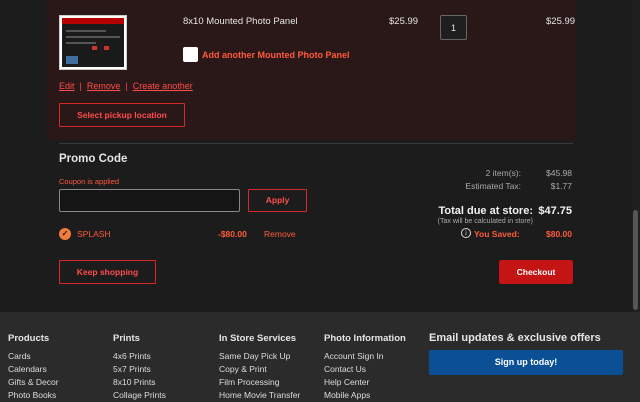 The width and height of the screenshot is (640, 402). What do you see at coordinates (122, 115) in the screenshot?
I see `select-pickup-location-button: Select pickup location` at bounding box center [122, 115].